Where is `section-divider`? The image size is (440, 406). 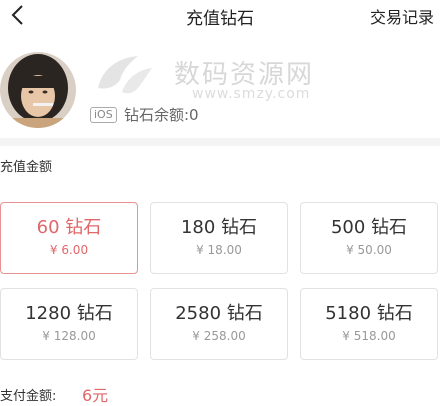
section-divider is located at coordinates (220, 142).